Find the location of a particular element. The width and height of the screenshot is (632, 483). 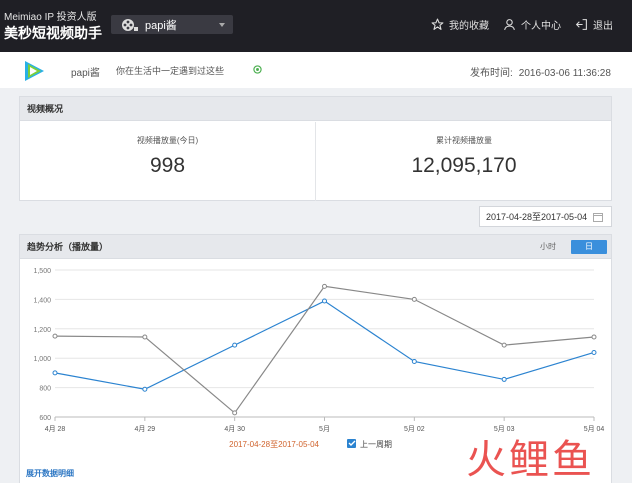

brand-title: 美秒短视频助手 is located at coordinates (53, 33).